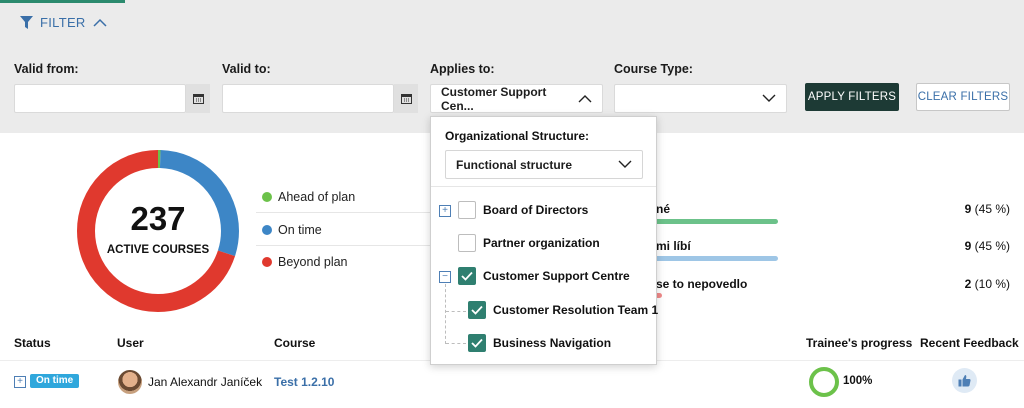 The image size is (1024, 408). Describe the element at coordinates (62, 1) in the screenshot. I see `active-tab-indicator` at that location.